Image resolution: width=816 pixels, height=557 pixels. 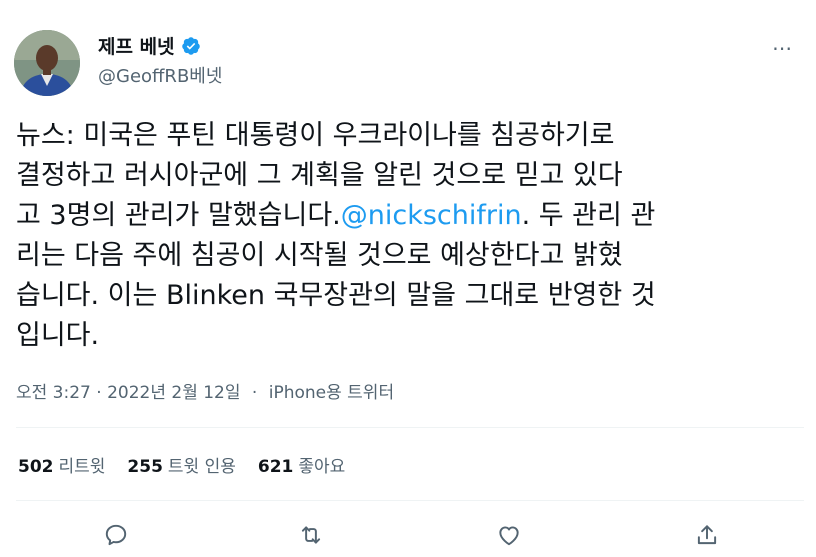 What do you see at coordinates (160, 75) in the screenshot?
I see `author-handle: @GeoffRB베넷` at bounding box center [160, 75].